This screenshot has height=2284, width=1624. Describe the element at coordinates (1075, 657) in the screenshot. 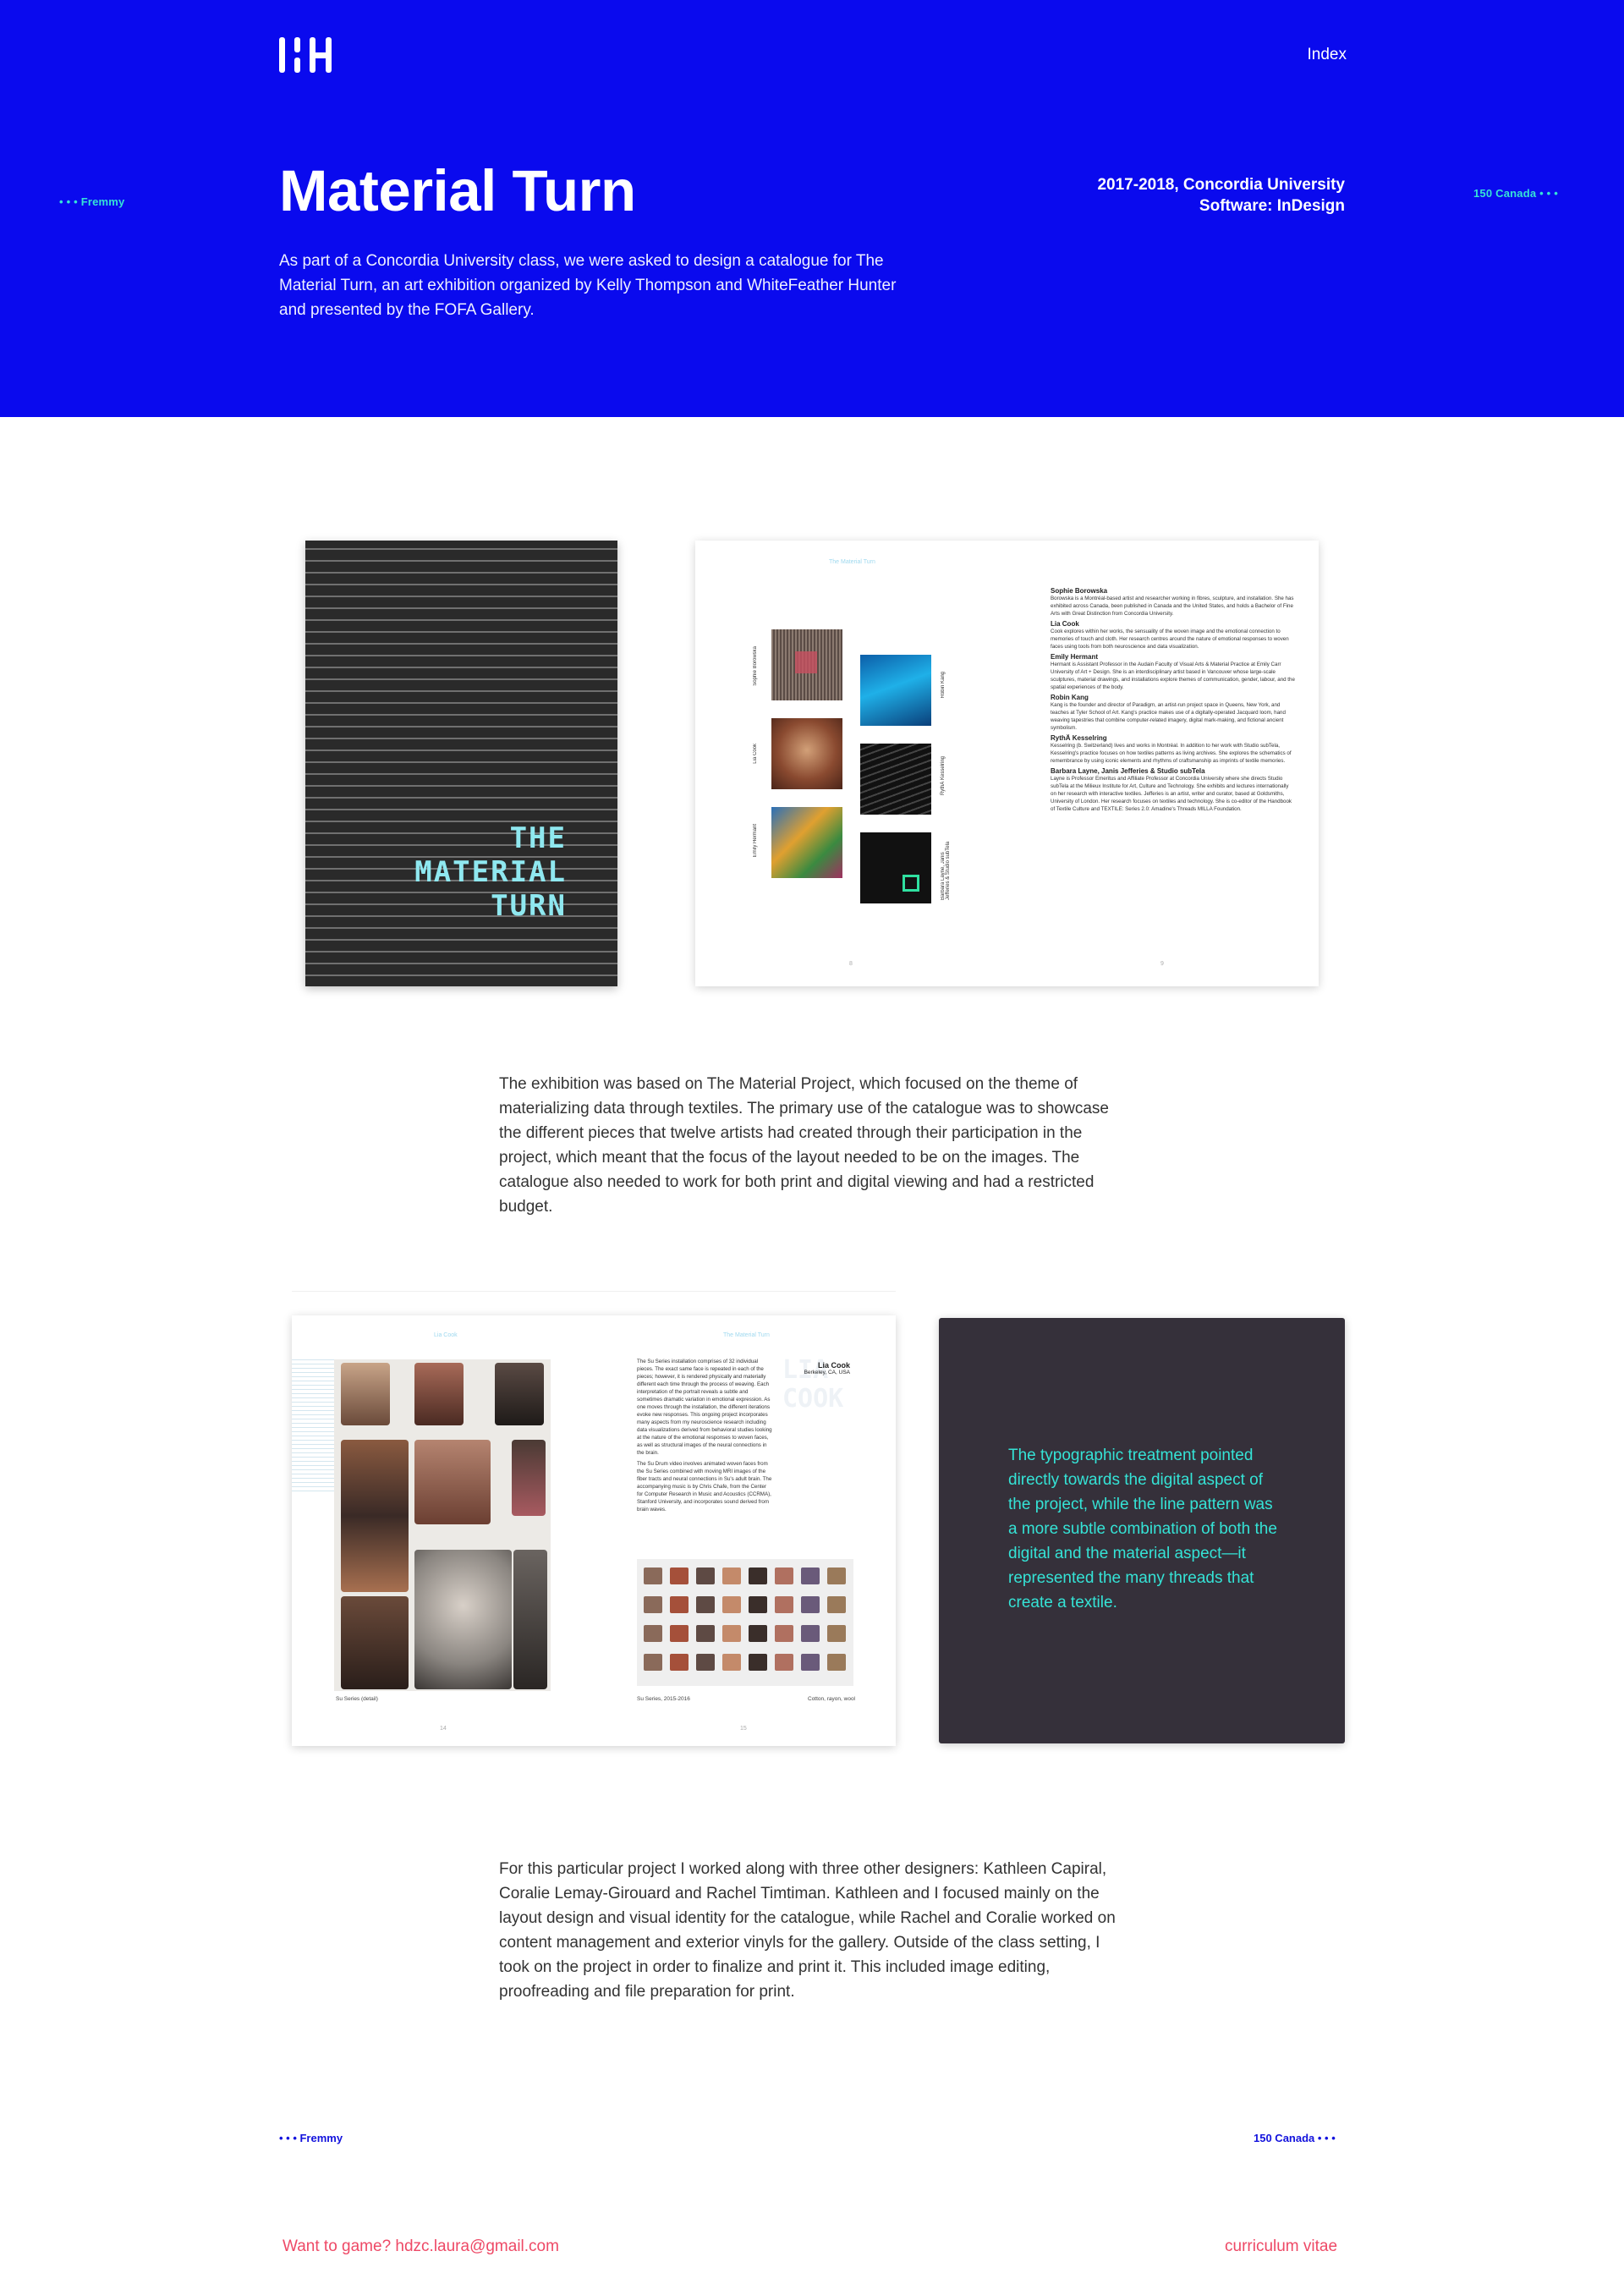

I see `bio-name: Emily Hermant` at that location.